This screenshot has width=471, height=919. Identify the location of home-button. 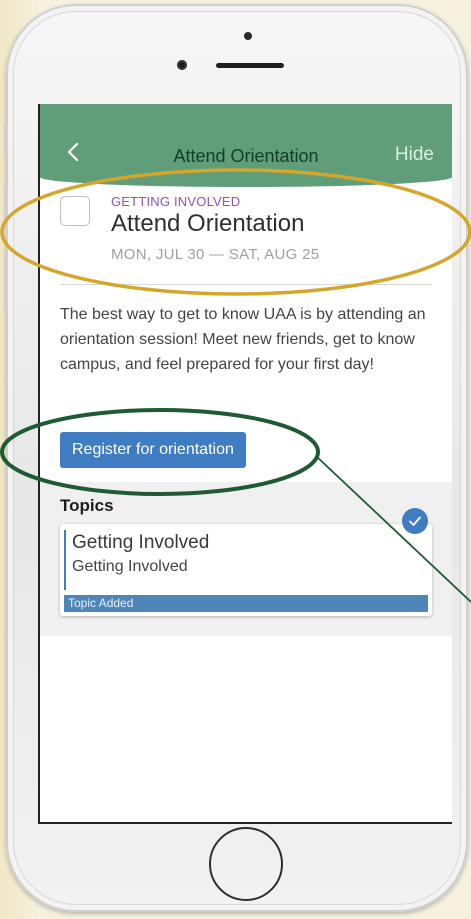
(246, 864).